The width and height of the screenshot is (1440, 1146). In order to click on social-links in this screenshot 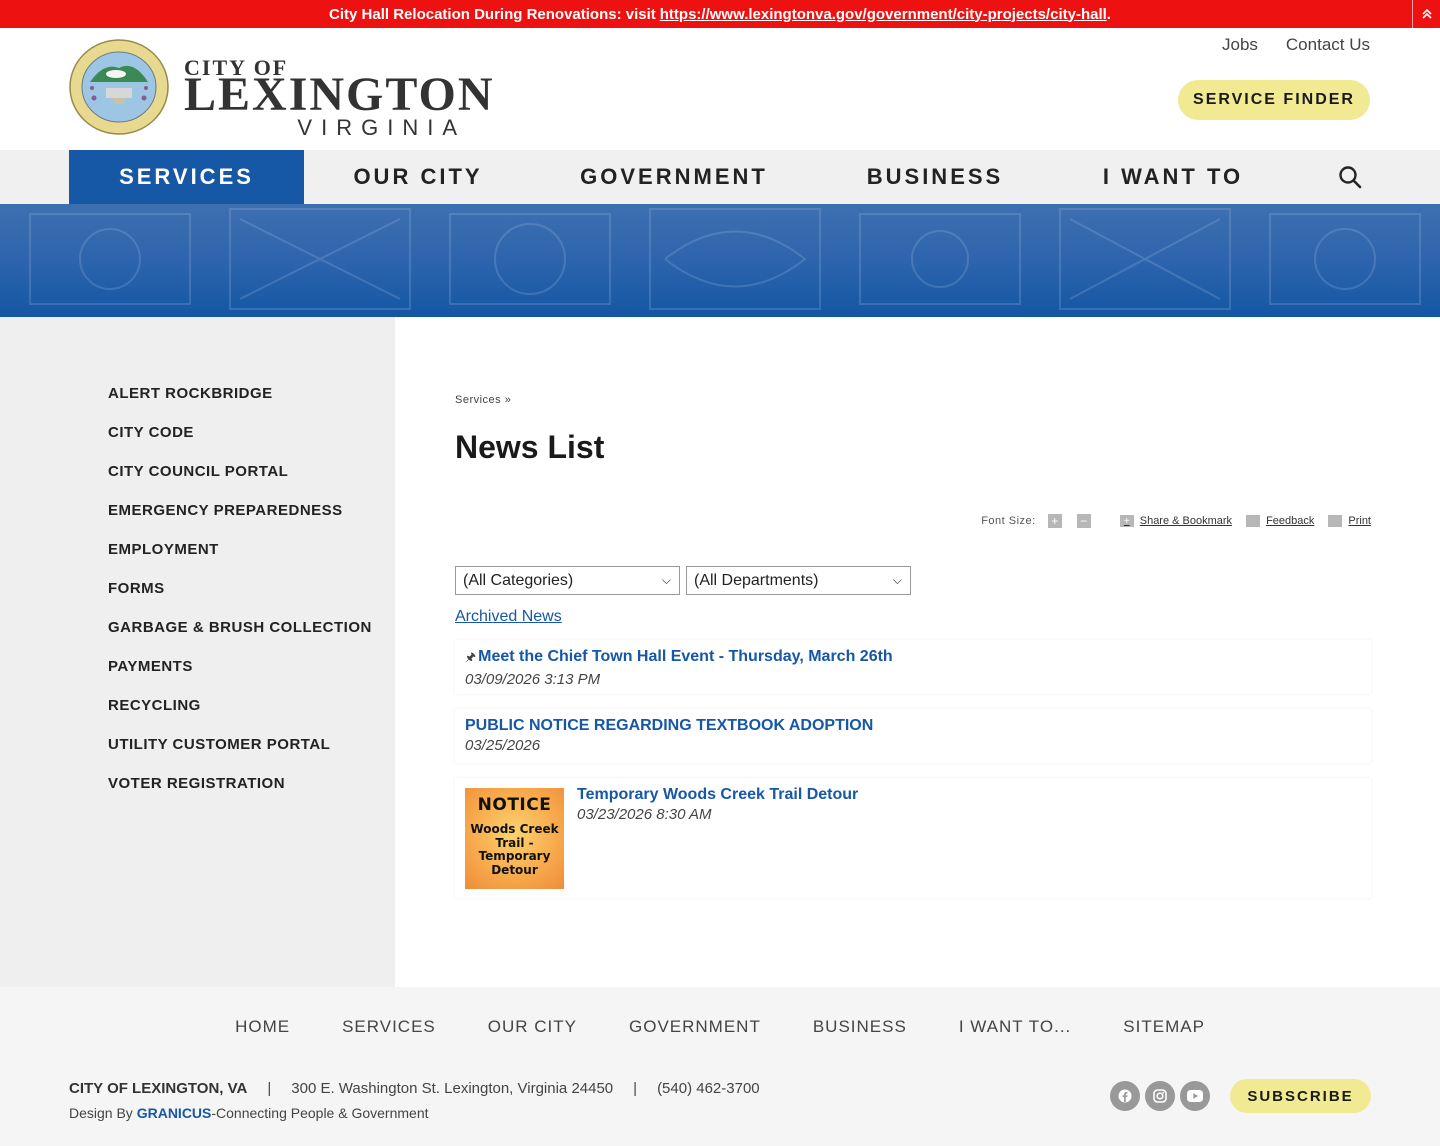, I will do `click(1160, 1096)`.